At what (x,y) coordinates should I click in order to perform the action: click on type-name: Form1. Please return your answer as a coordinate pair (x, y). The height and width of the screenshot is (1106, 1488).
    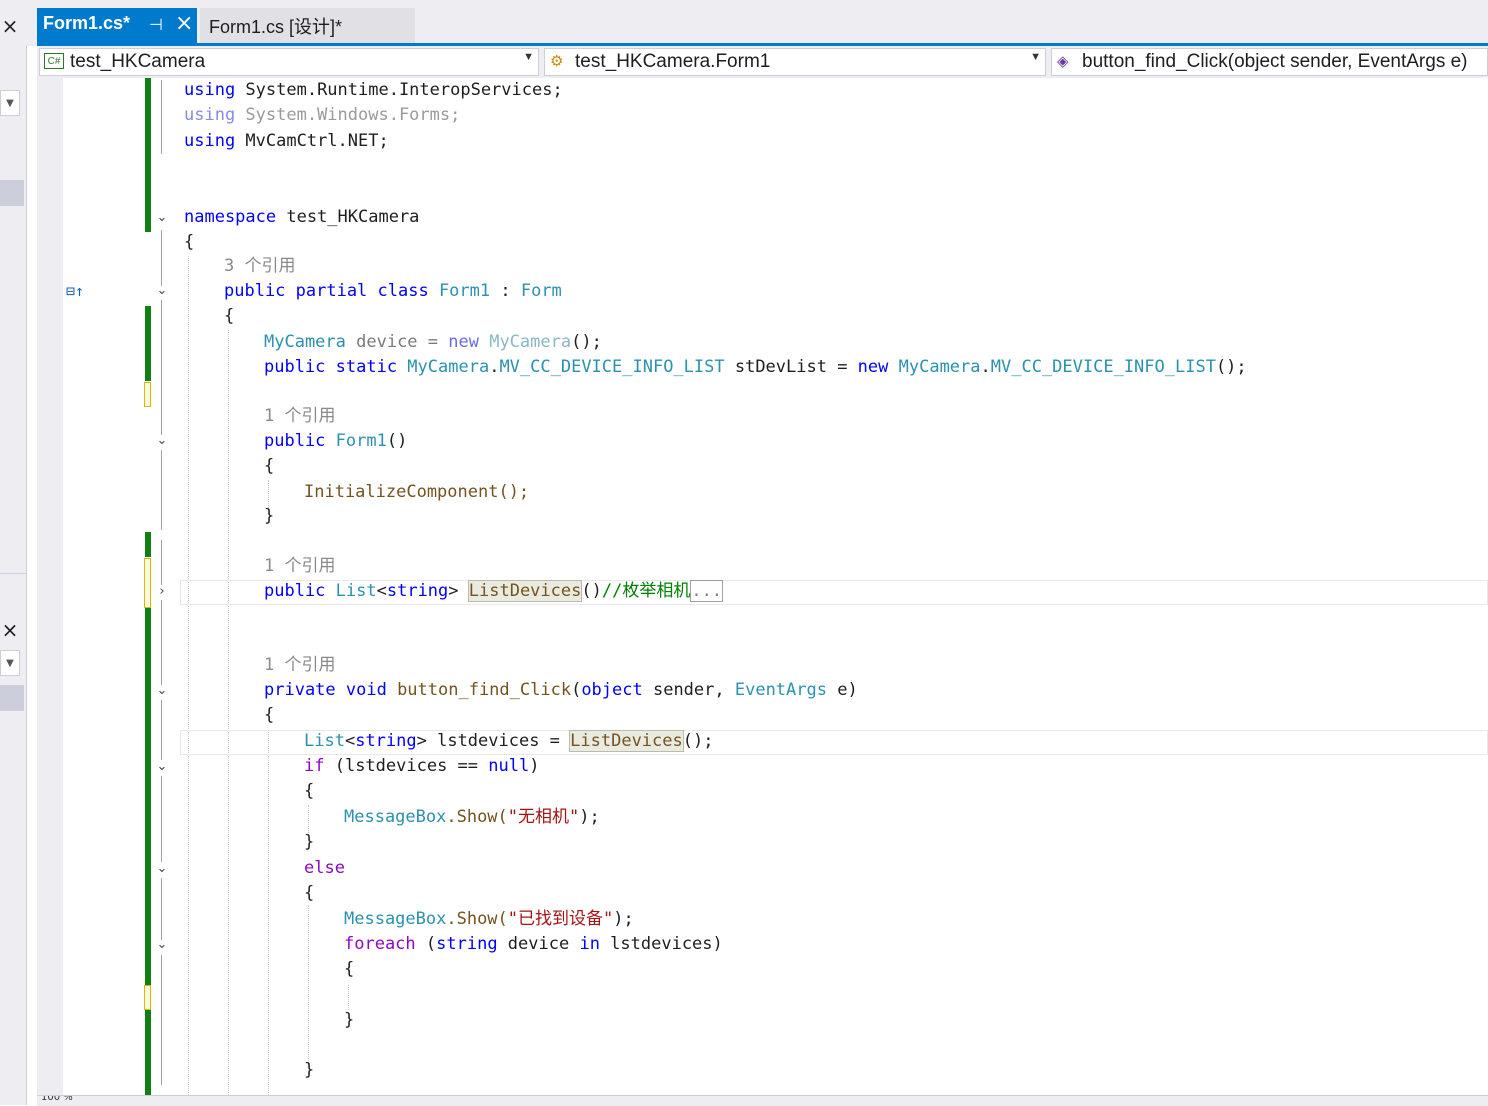
    Looking at the image, I should click on (361, 441).